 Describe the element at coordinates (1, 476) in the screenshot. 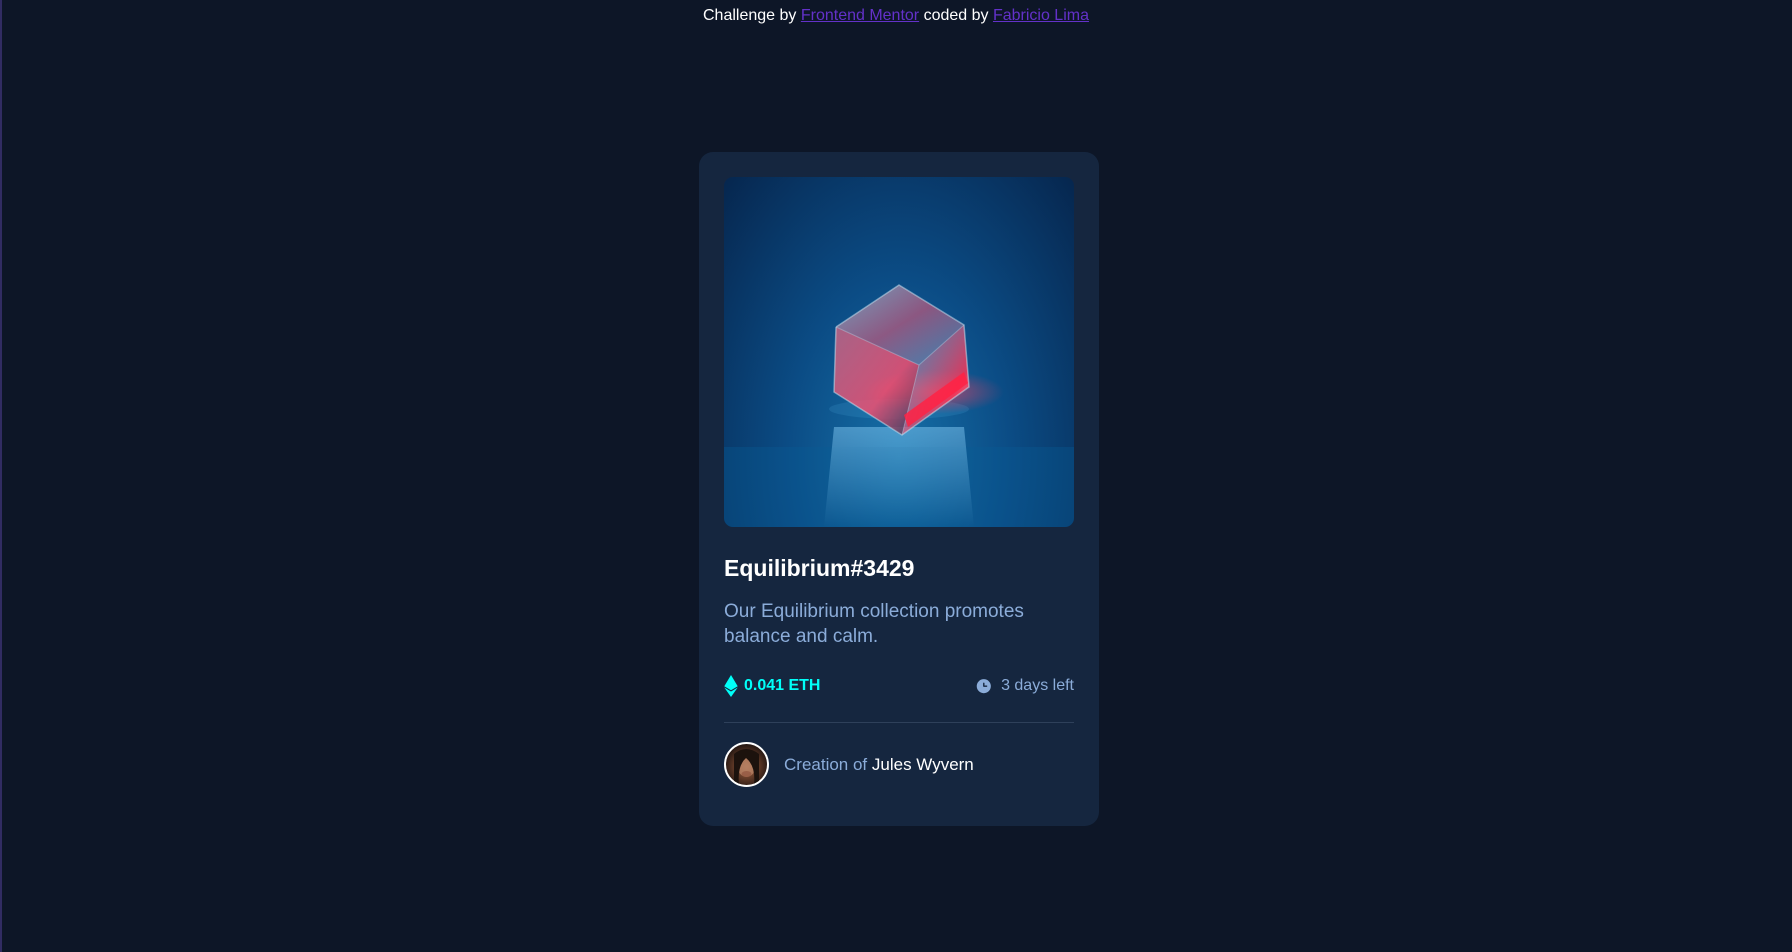

I see `left-edge-line` at that location.